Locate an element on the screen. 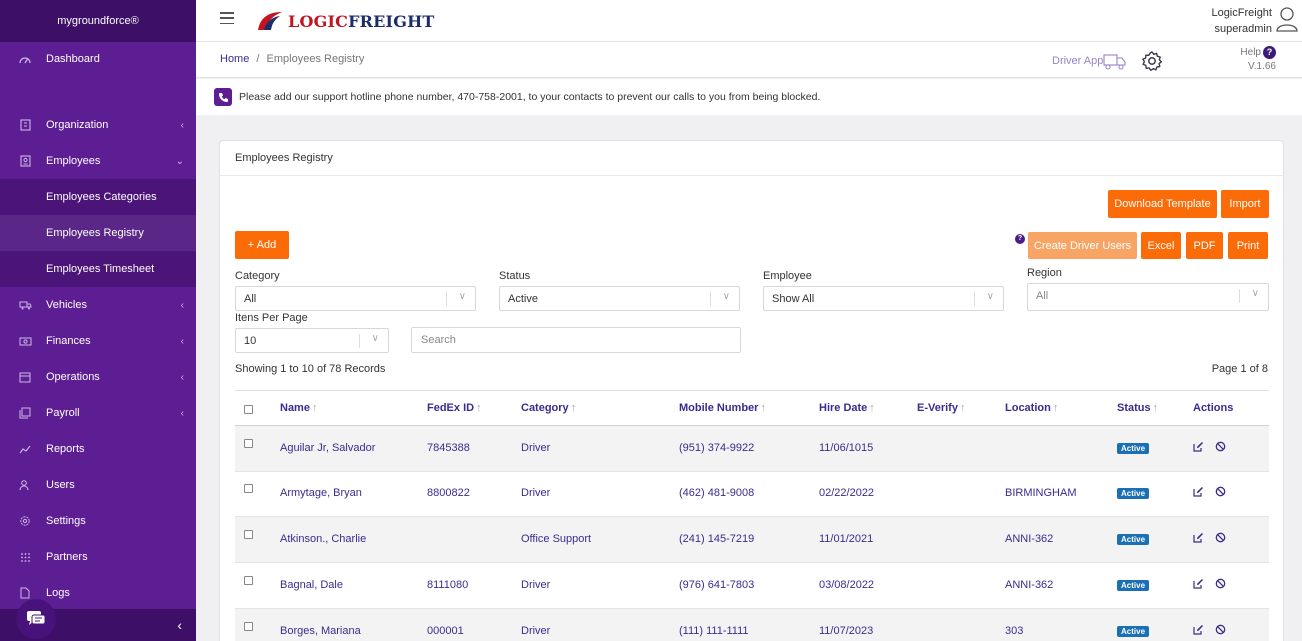 This screenshot has height=641, width=1302. cell-name: Borges, Mariana is located at coordinates (320, 631).